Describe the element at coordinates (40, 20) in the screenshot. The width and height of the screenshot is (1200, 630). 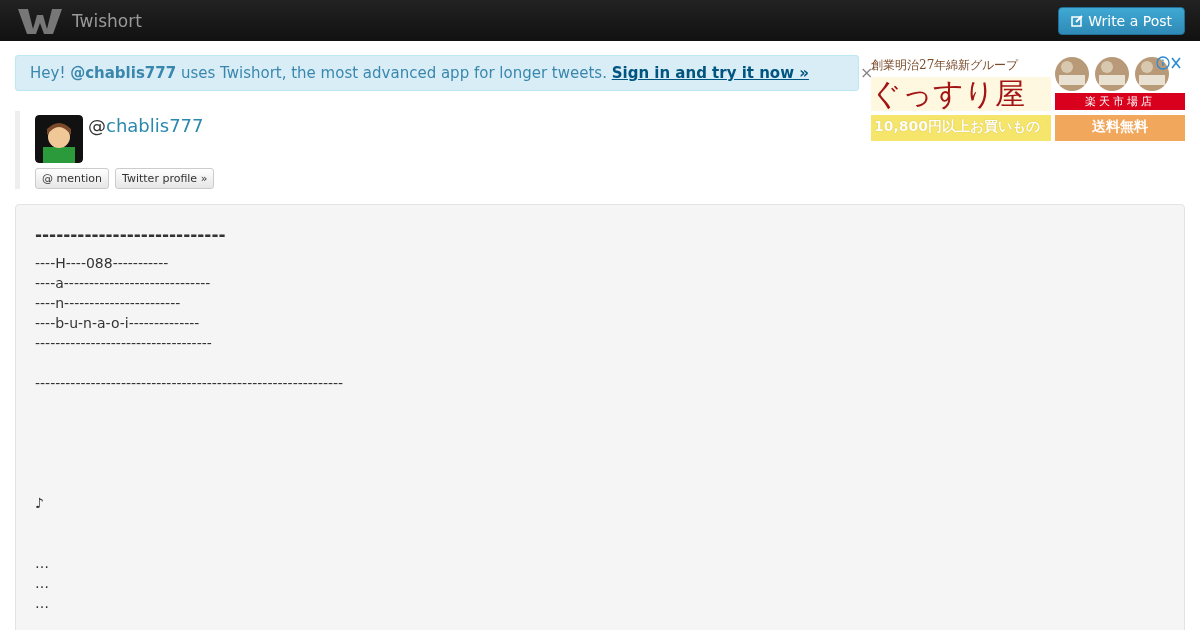
I see `logo-icon` at that location.